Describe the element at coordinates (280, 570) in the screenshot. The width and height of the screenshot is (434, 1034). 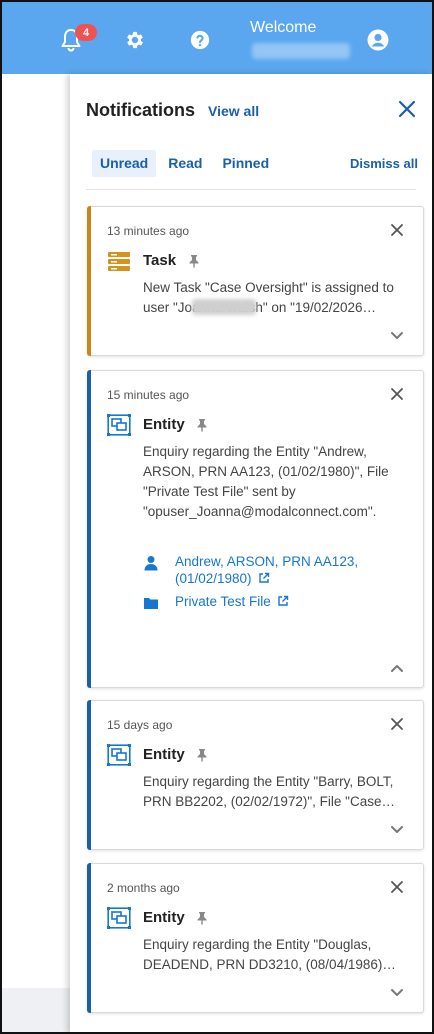
I see `entity-link: Andrew, ARSON, PRN AA123, (01/02/1980)` at that location.